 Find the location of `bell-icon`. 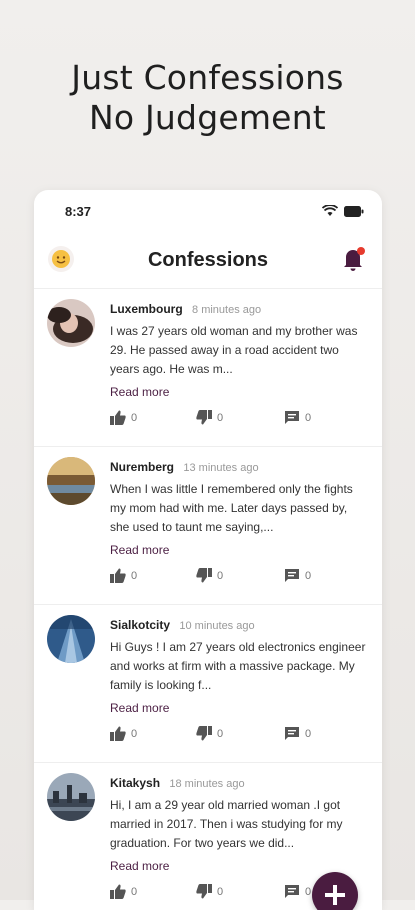

bell-icon is located at coordinates (354, 259).